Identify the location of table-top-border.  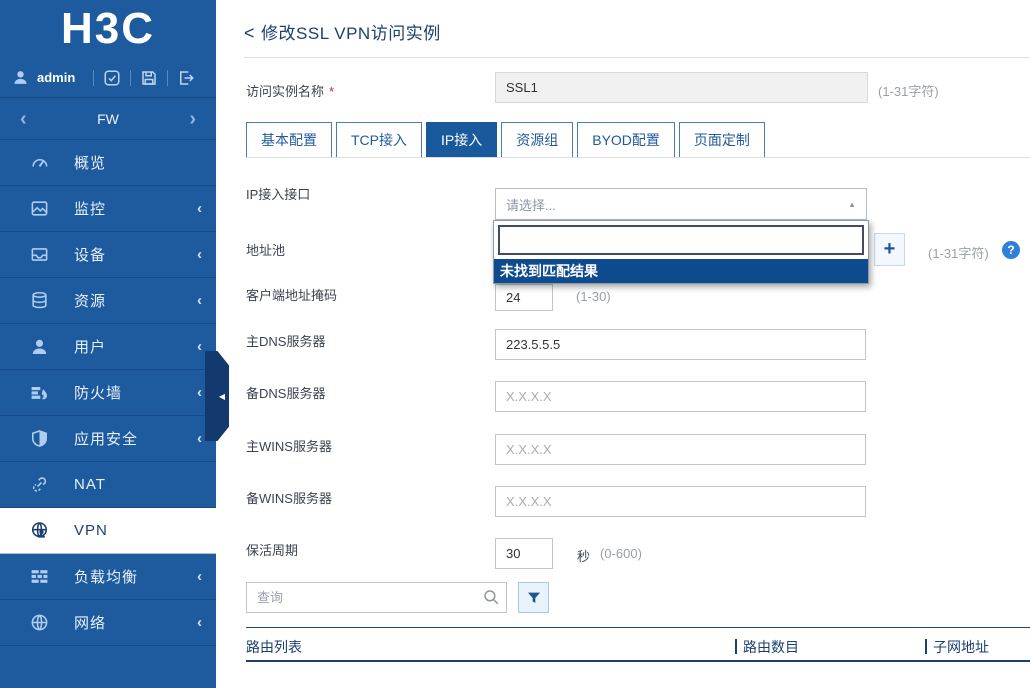
(638, 627).